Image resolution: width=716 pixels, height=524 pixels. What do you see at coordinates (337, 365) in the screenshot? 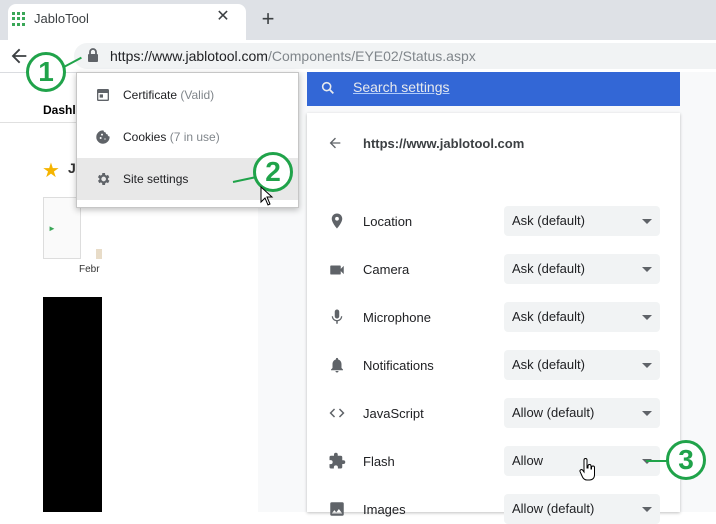
I see `bell-icon` at bounding box center [337, 365].